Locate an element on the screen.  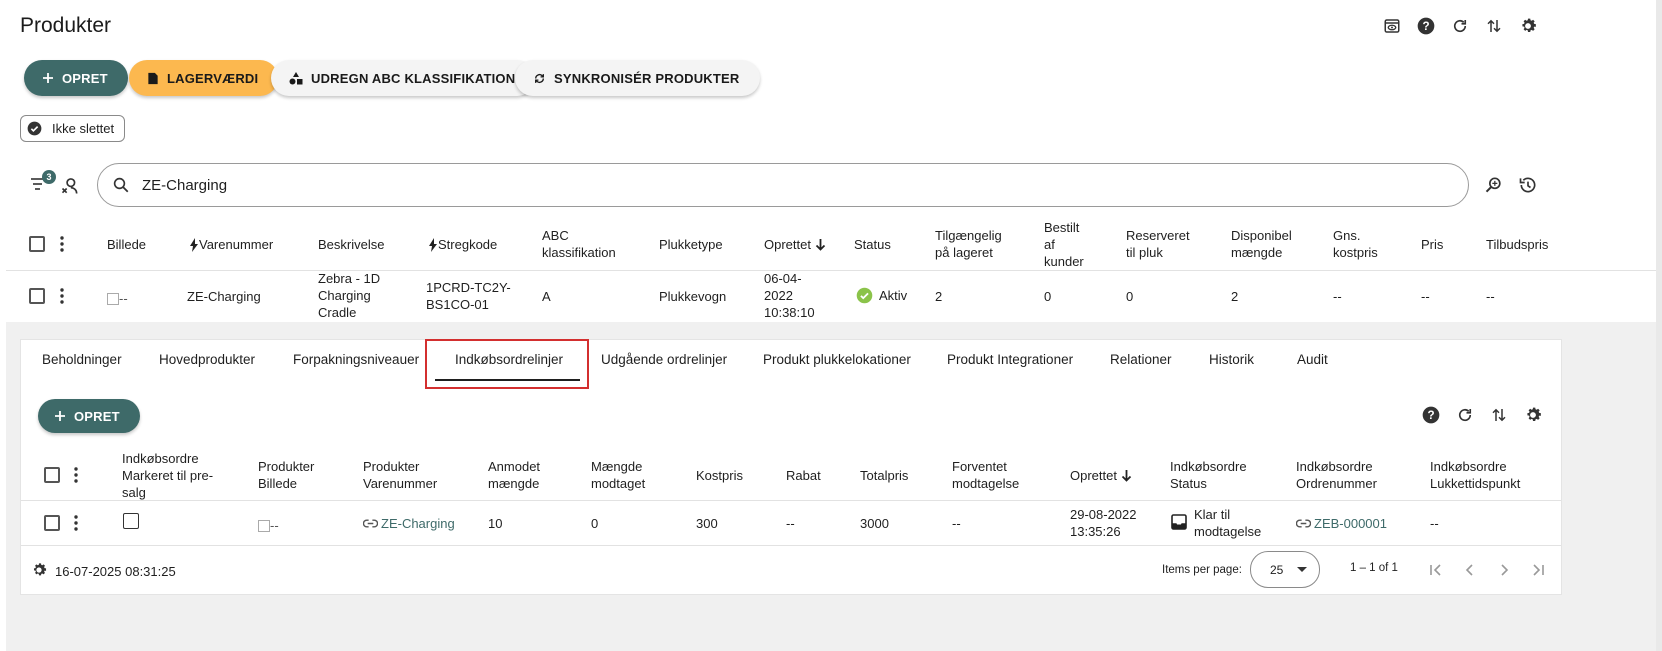
sub-col-item-number: Produkter Varenummer is located at coordinates (400, 475).